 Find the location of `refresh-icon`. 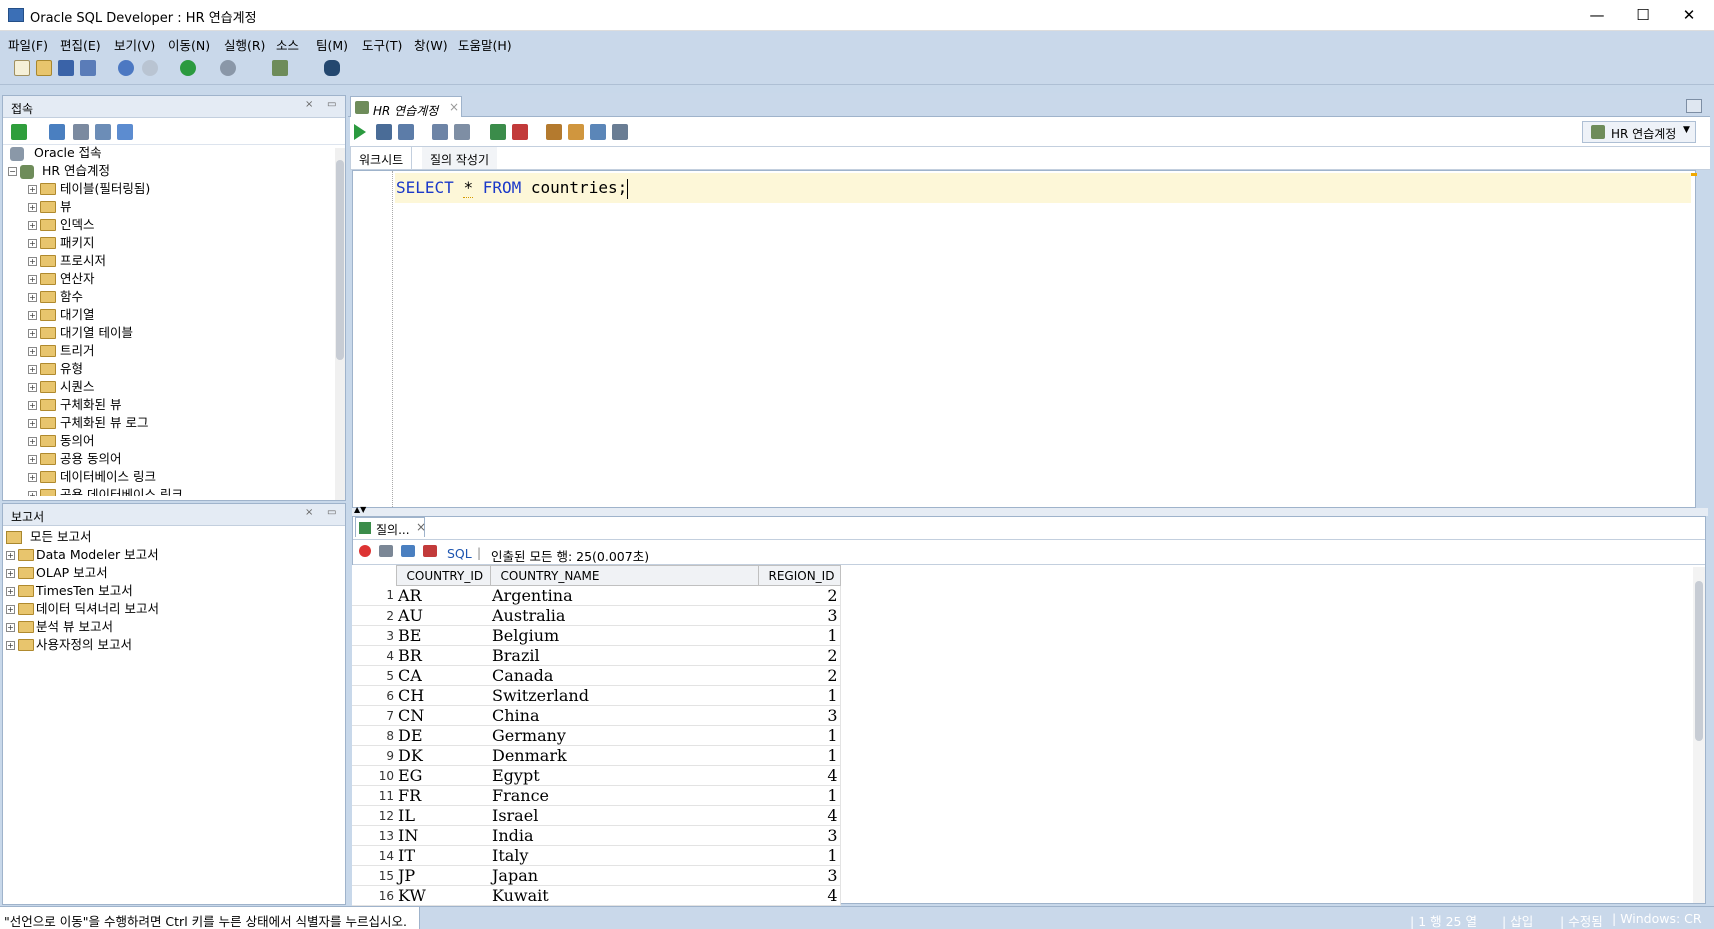

refresh-icon is located at coordinates (408, 551).